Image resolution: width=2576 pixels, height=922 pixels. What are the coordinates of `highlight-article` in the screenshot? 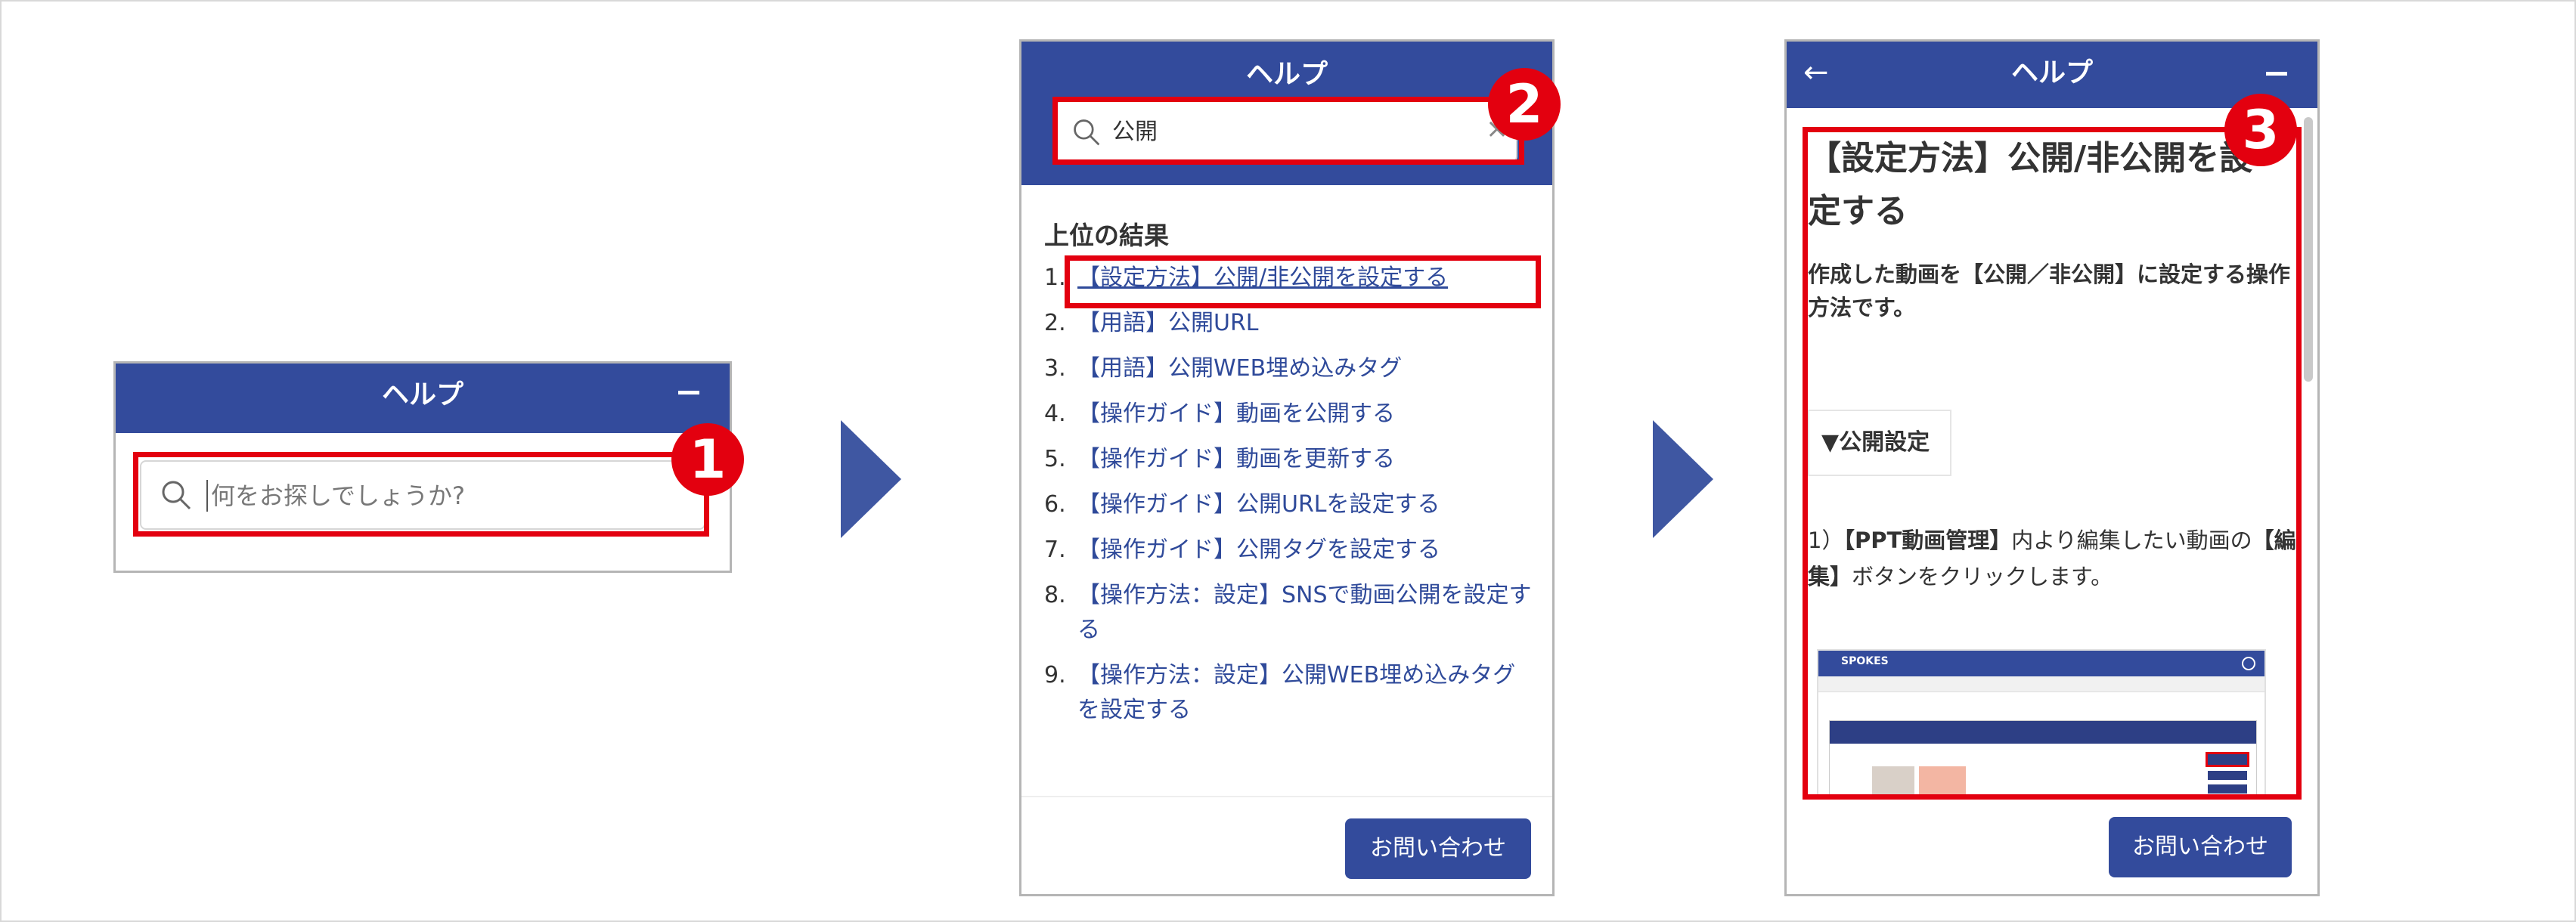 It's located at (2052, 463).